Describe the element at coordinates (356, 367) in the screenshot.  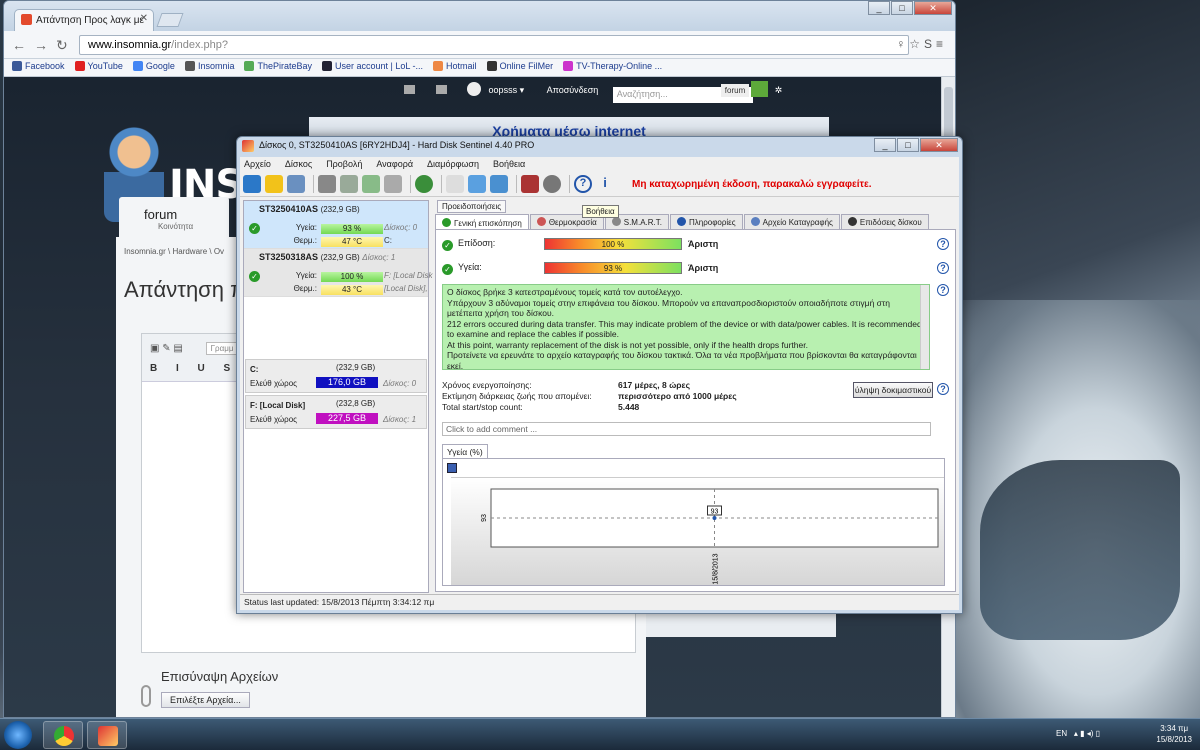
I see `volume-size: (232,9 GB)` at that location.